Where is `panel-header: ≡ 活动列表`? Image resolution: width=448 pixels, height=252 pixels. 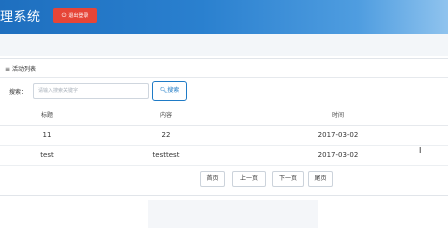
panel-header: ≡ 活动列表 is located at coordinates (224, 68).